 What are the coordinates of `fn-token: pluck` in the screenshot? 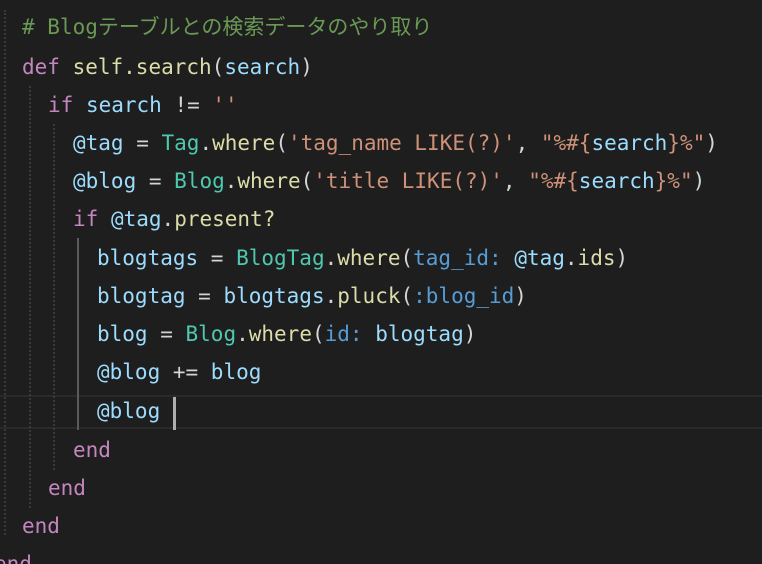 It's located at (369, 296).